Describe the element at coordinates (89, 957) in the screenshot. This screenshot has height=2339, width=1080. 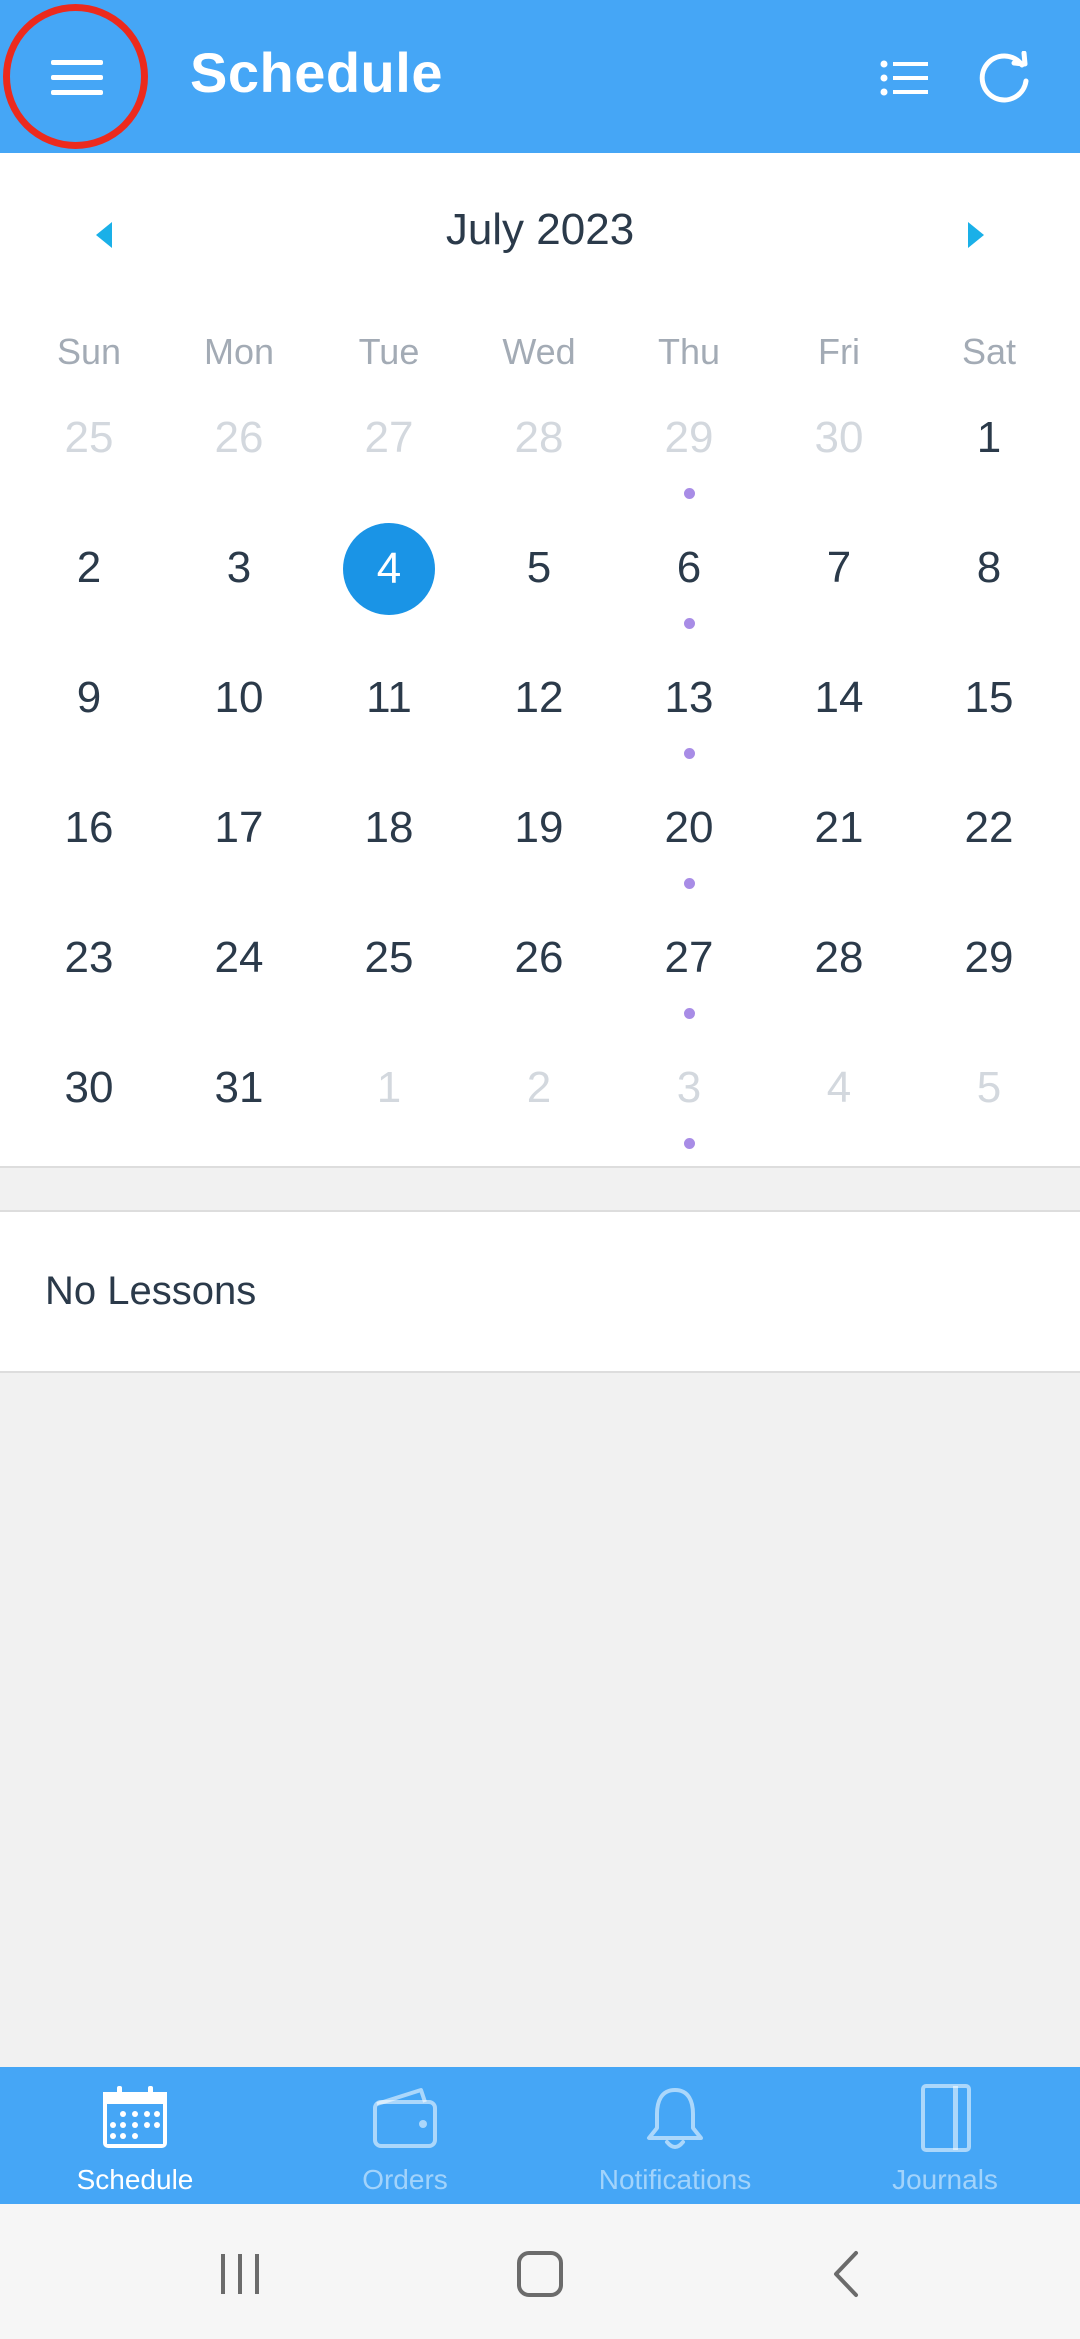
I see `day-number: 23` at that location.